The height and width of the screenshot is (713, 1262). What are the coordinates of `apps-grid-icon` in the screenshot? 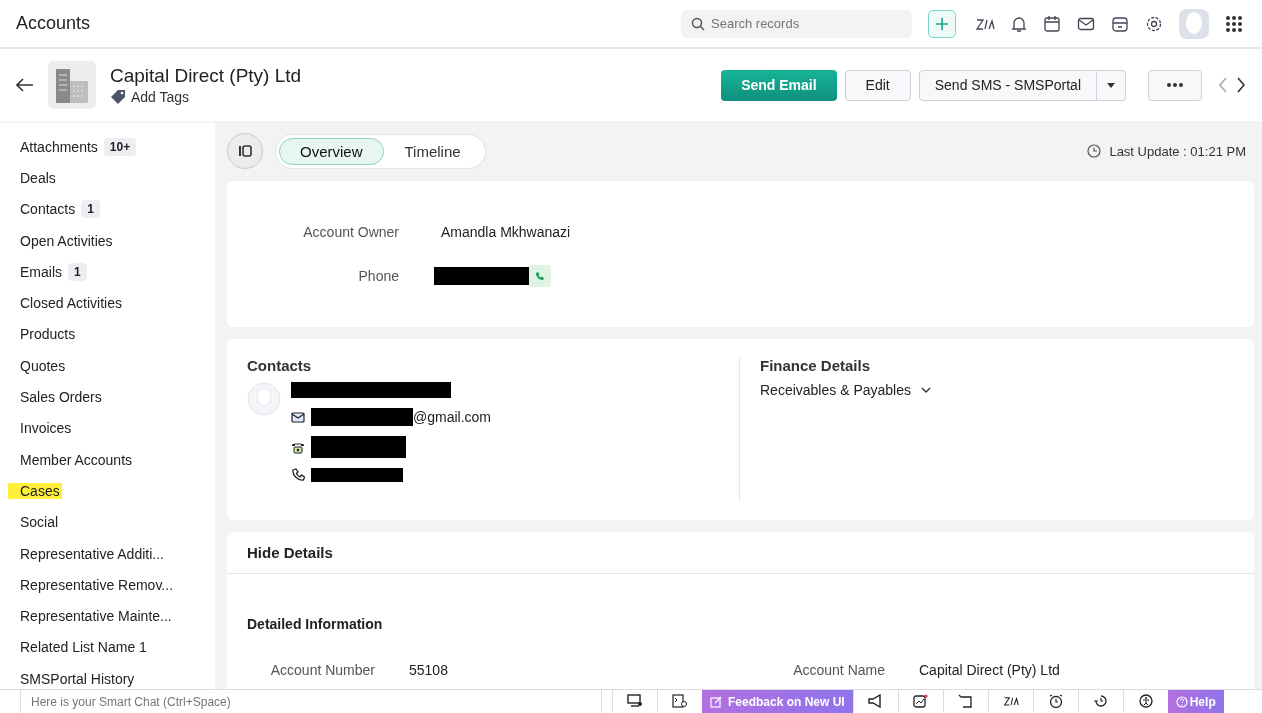 It's located at (1234, 23).